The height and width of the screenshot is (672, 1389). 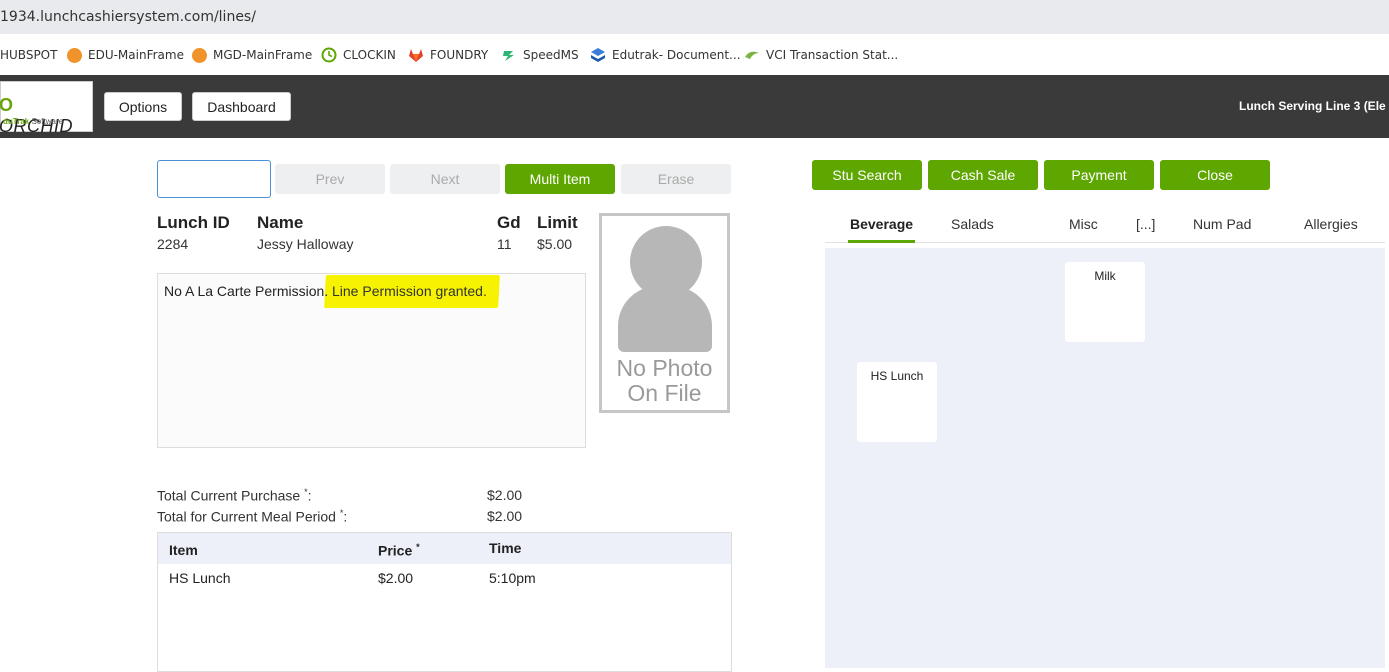 I want to click on vci-icon, so click(x=752, y=55).